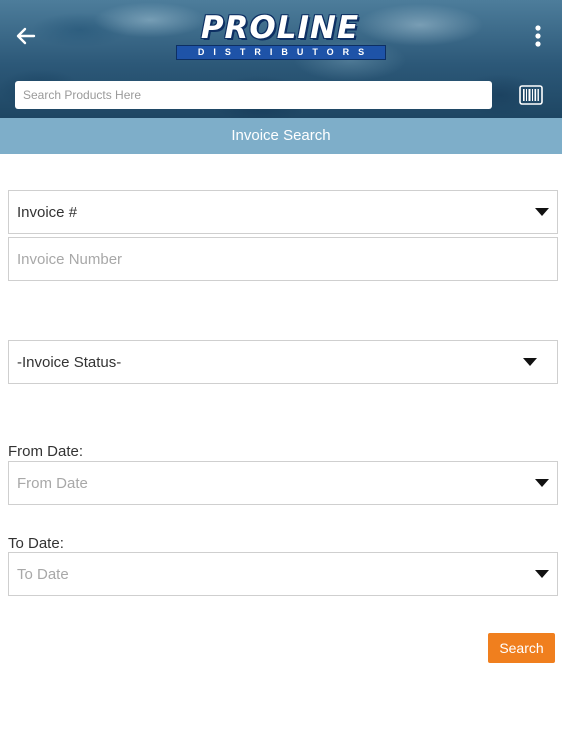  What do you see at coordinates (43, 574) in the screenshot?
I see `to-date-placeholder: To Date` at bounding box center [43, 574].